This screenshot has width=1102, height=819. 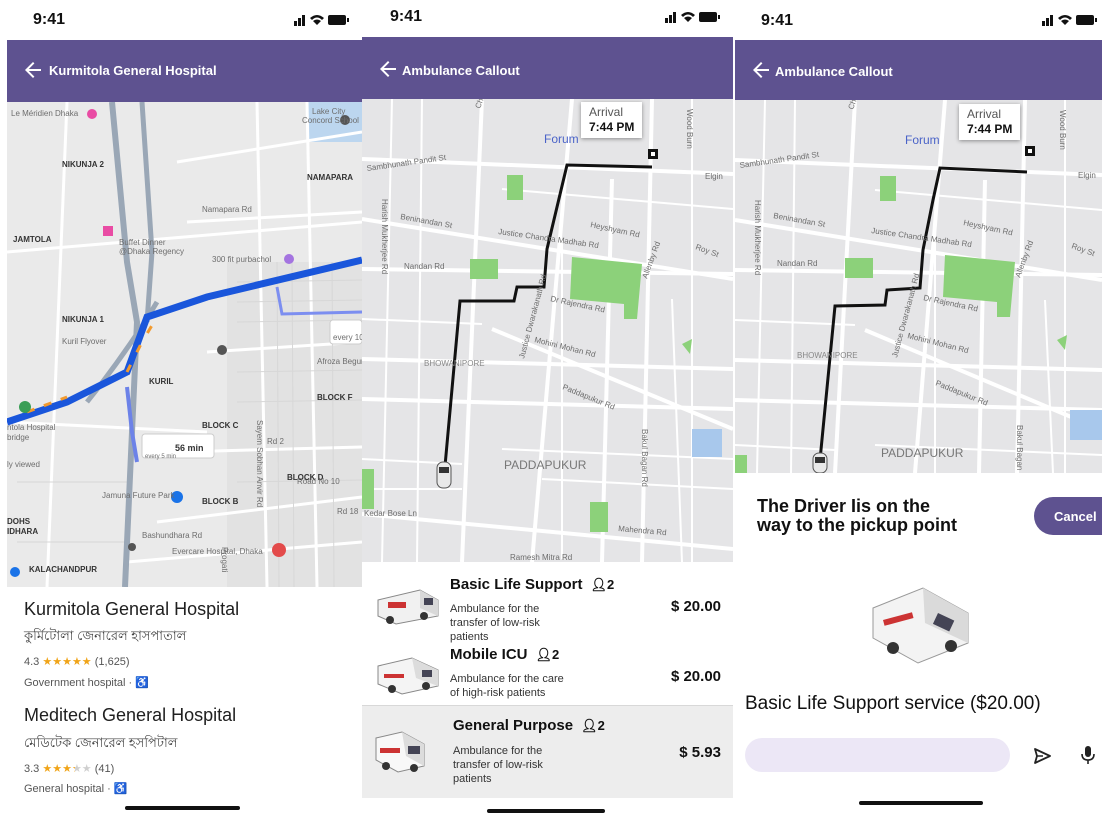 I want to click on map-label: BLOCK C, so click(x=220, y=425).